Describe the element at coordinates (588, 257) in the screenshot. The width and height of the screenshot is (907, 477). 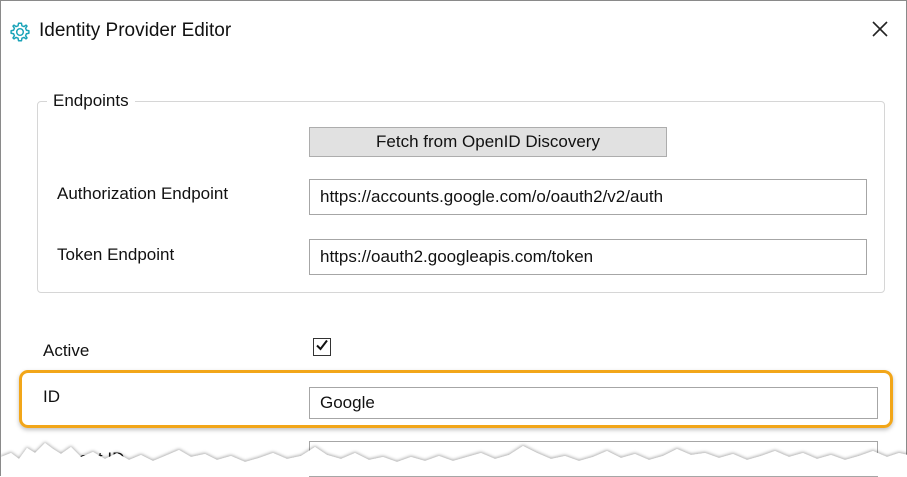
I see `token-endpoint-input` at that location.